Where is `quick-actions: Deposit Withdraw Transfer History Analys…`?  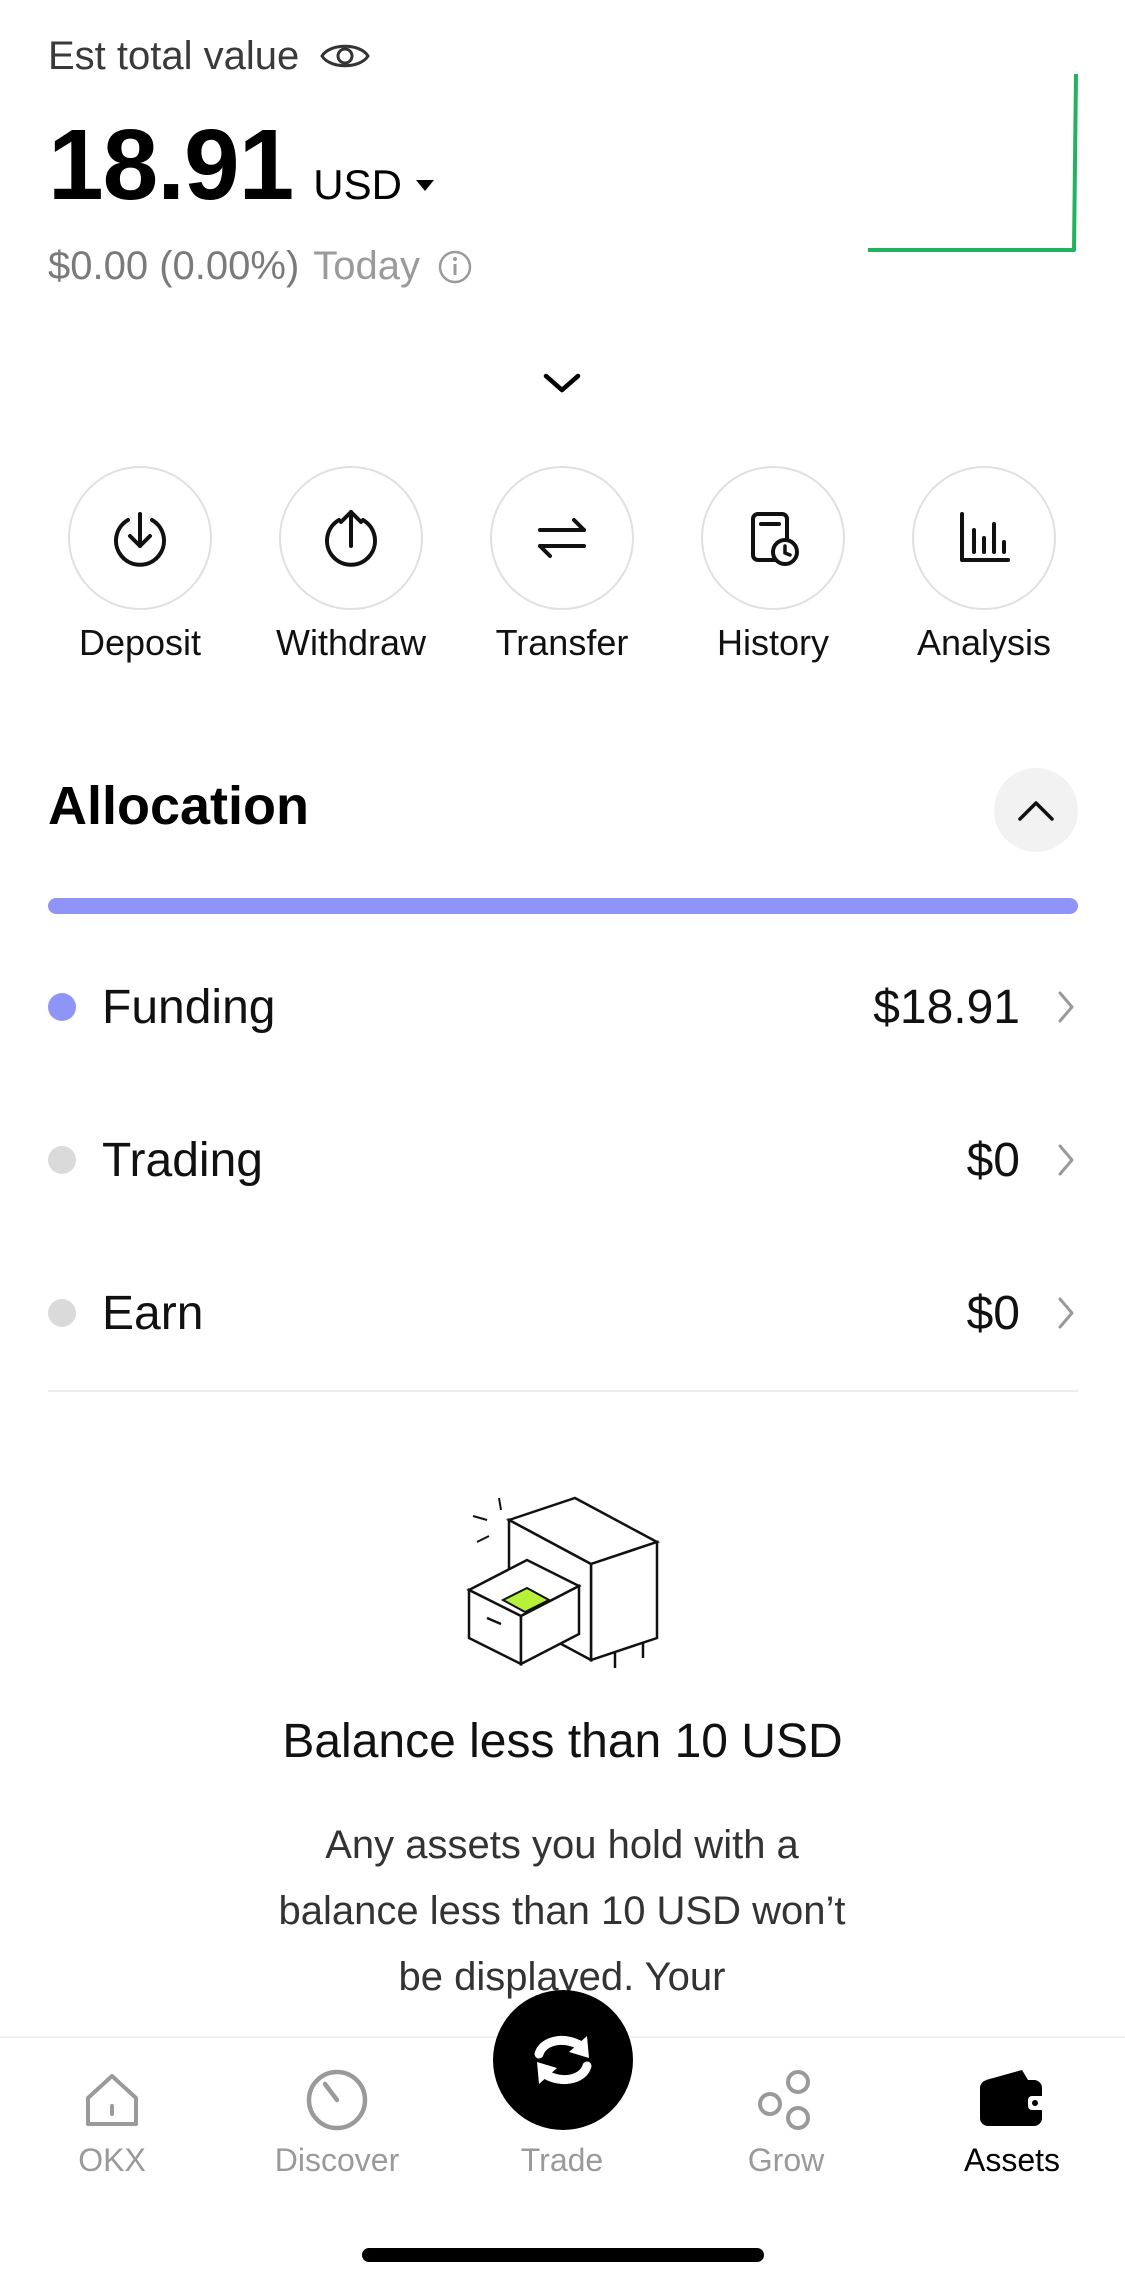 quick-actions: Deposit Withdraw Transfer History Analys… is located at coordinates (562, 576).